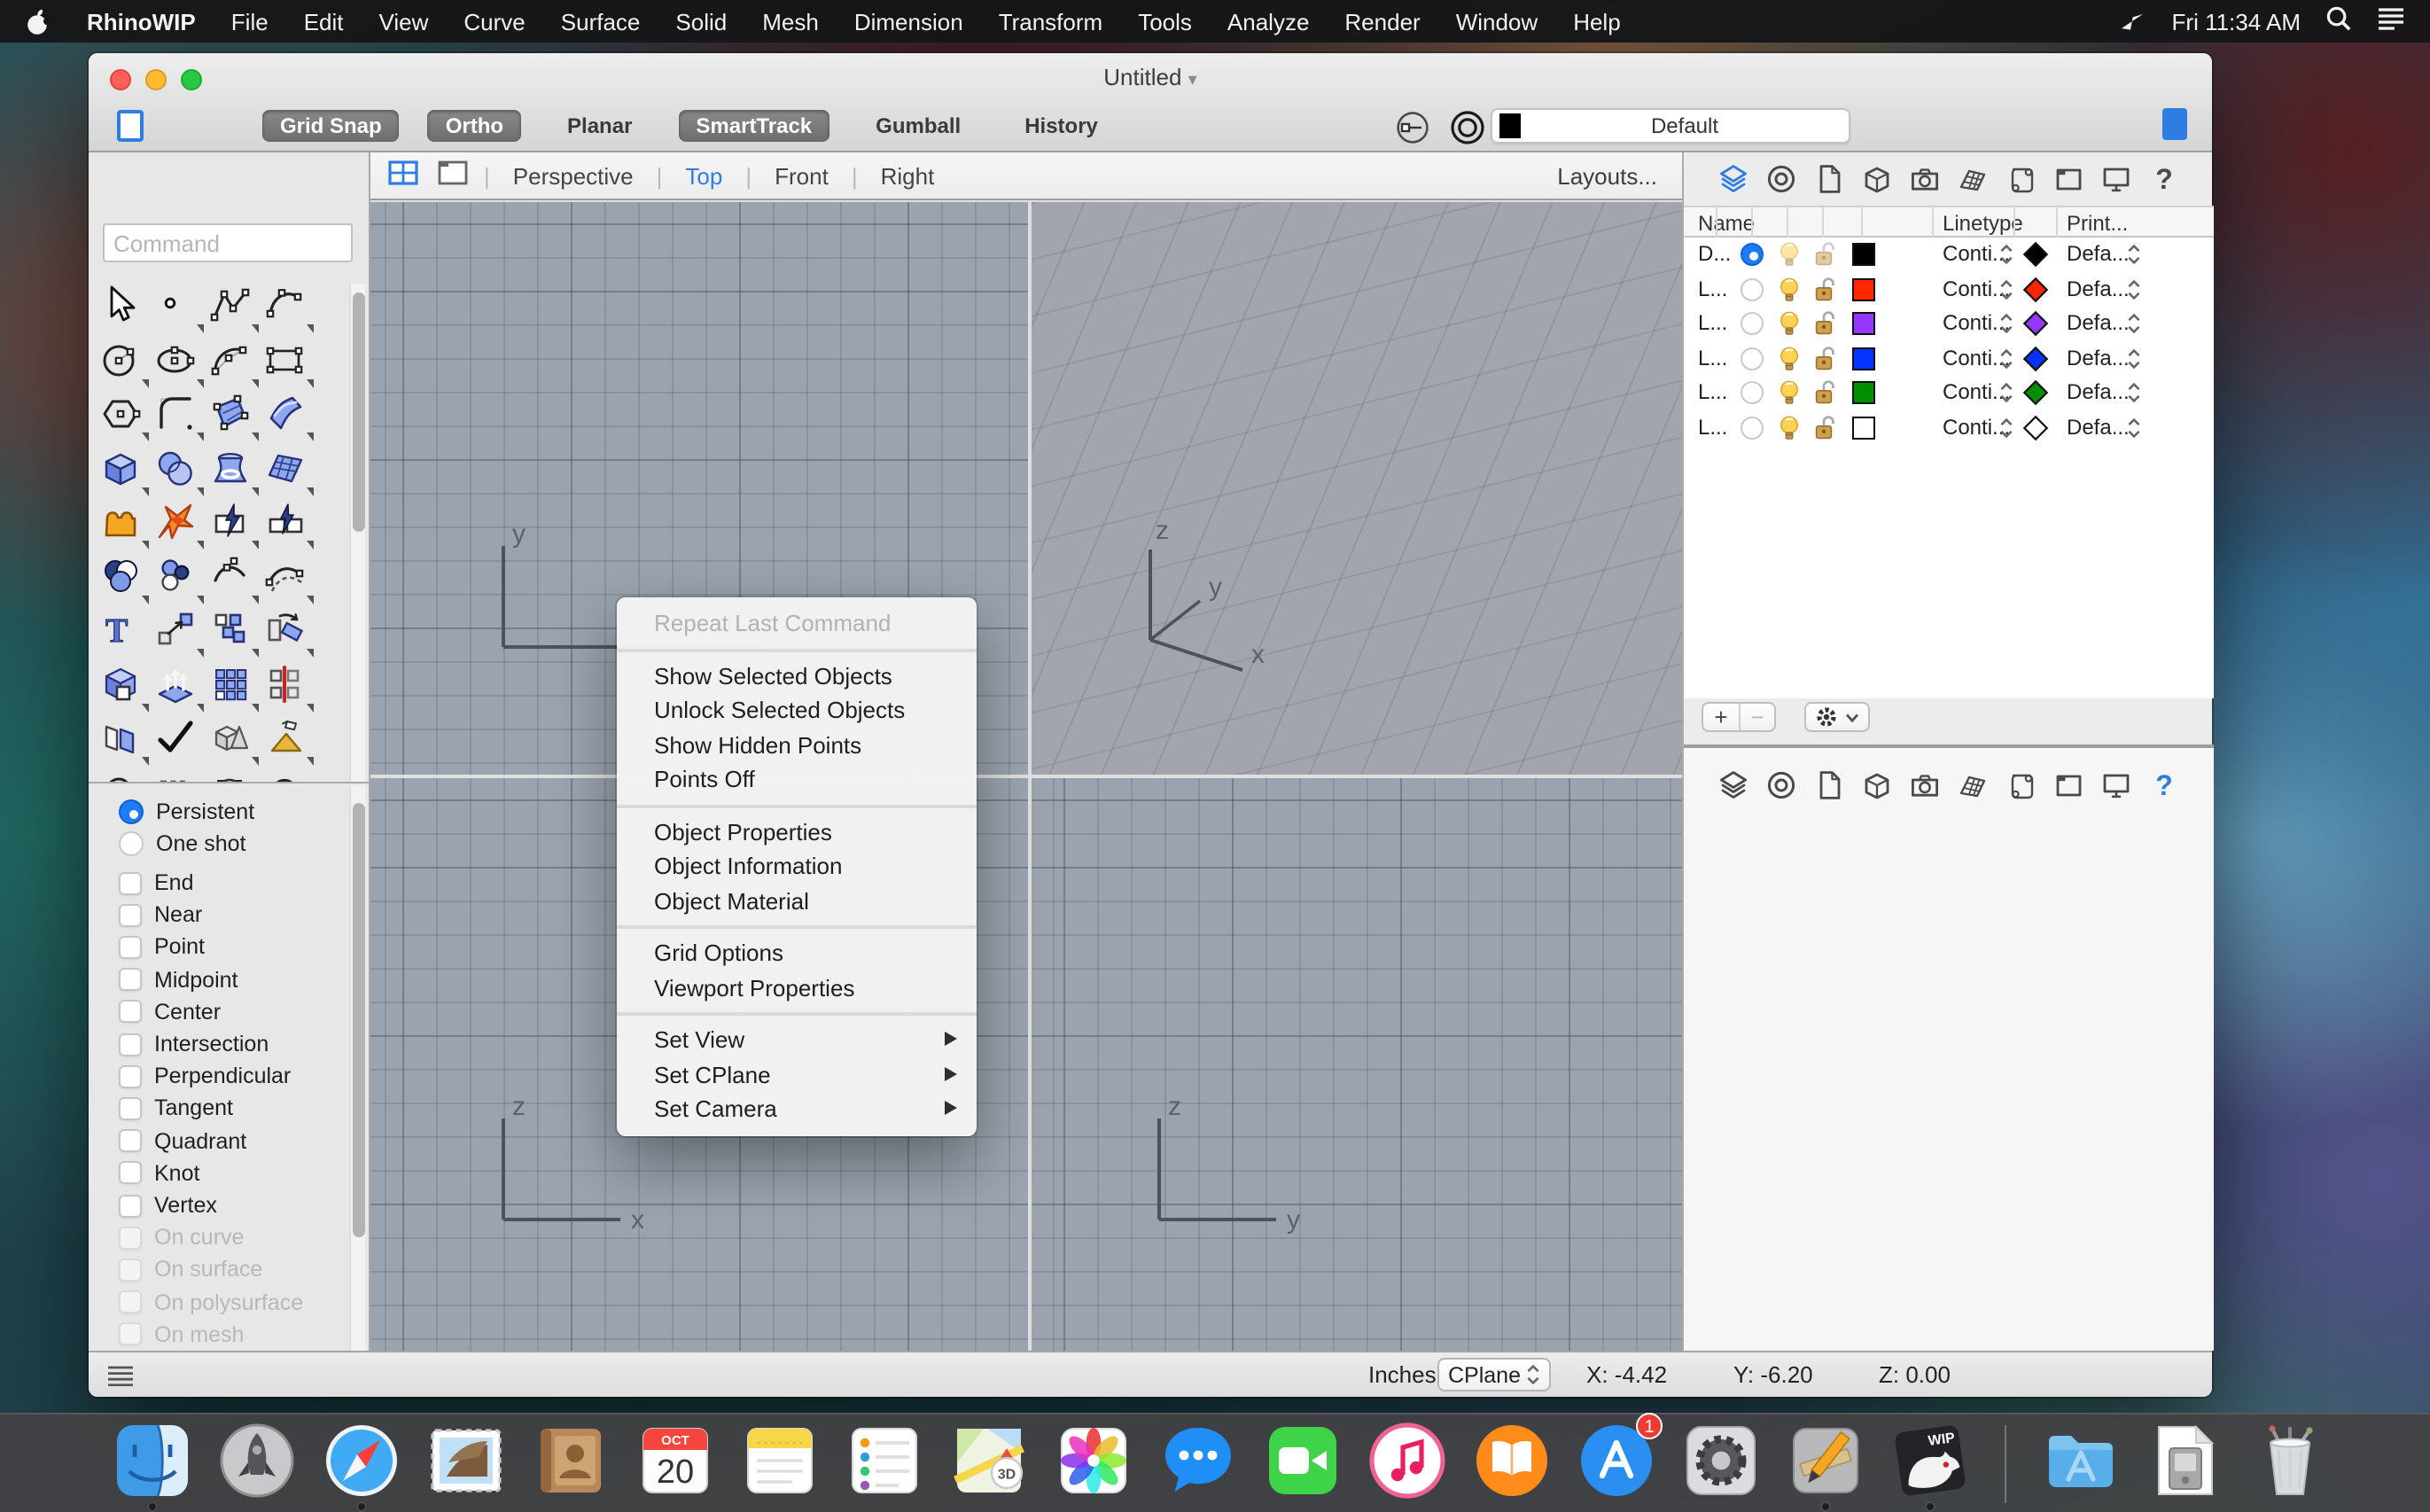  What do you see at coordinates (466, 1464) in the screenshot?
I see `dock-mail-icon` at bounding box center [466, 1464].